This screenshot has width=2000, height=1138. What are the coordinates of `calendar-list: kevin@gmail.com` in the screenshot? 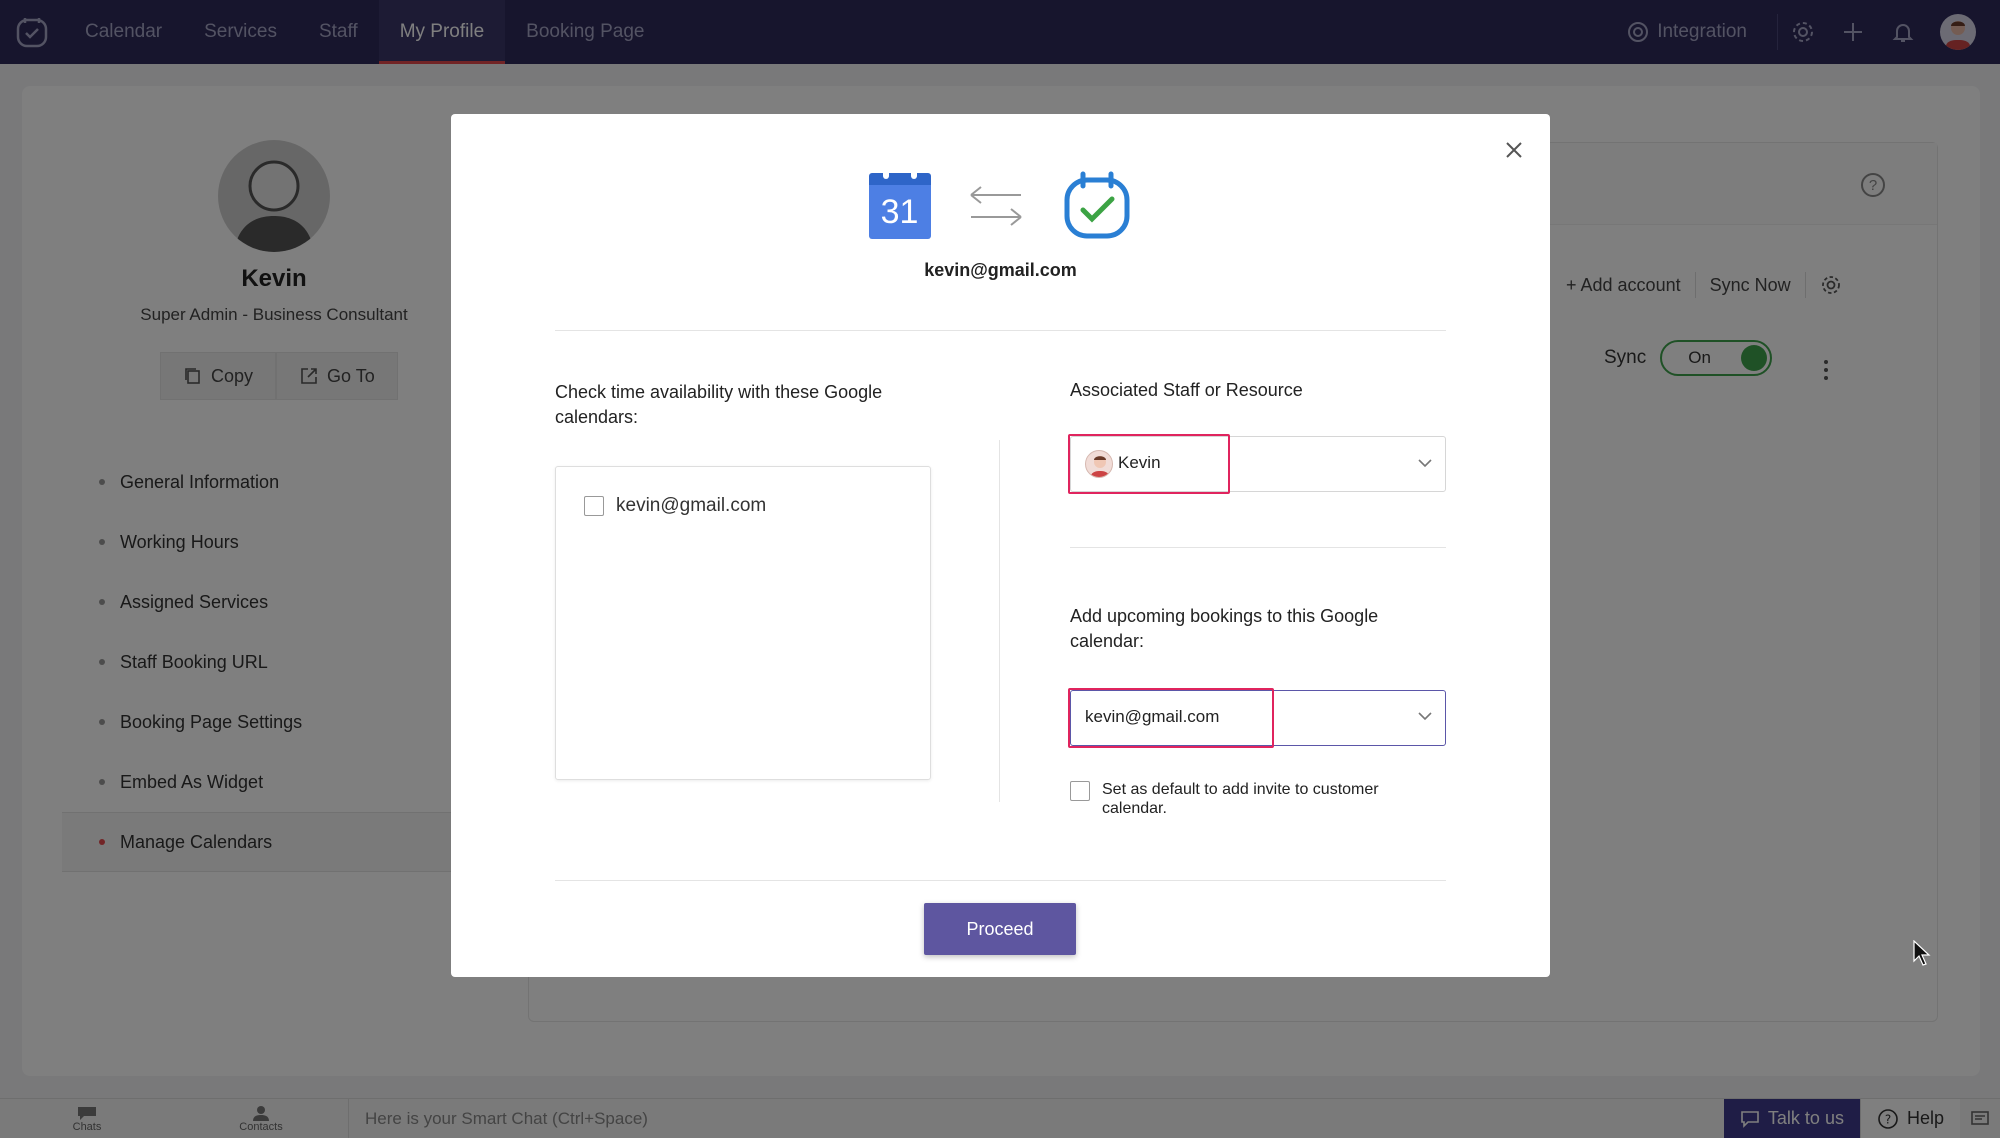 It's located at (743, 623).